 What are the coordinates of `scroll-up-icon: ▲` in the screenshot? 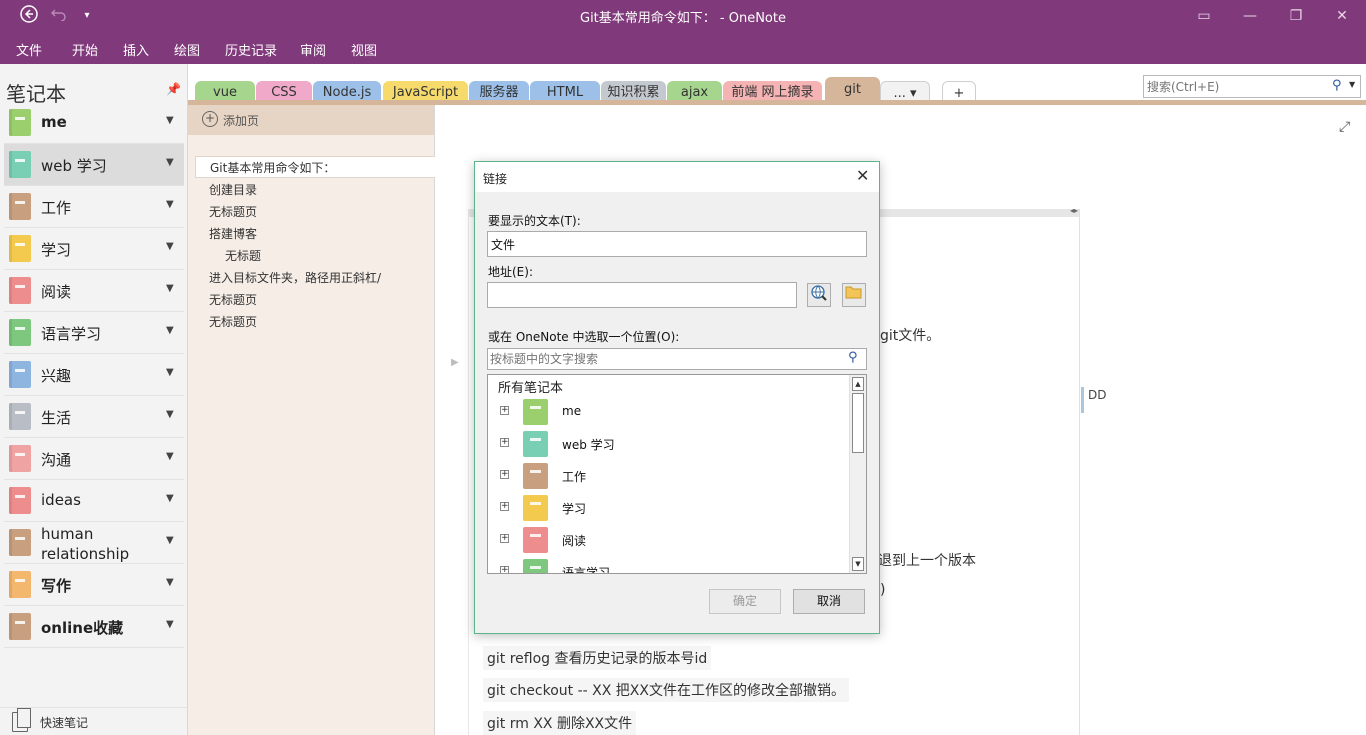 It's located at (858, 384).